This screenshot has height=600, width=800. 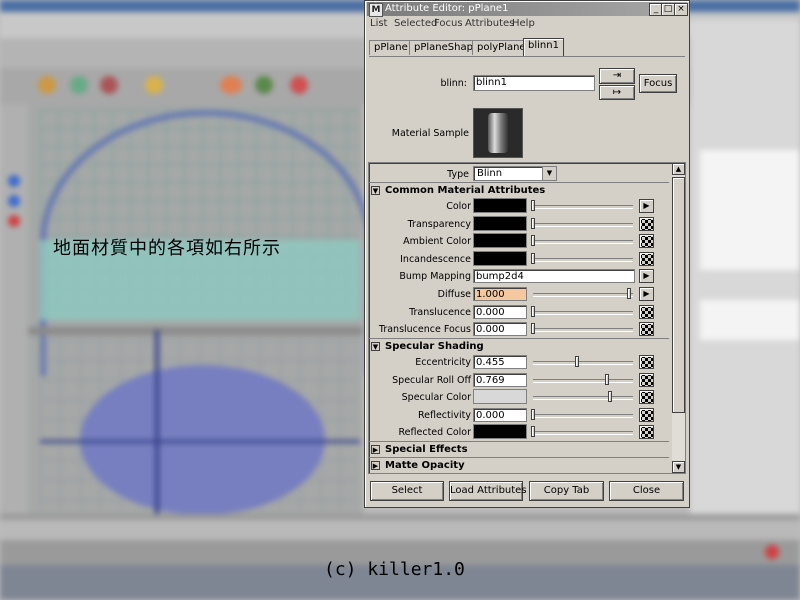 What do you see at coordinates (430, 133) in the screenshot?
I see `material-sample-label: Material Sample` at bounding box center [430, 133].